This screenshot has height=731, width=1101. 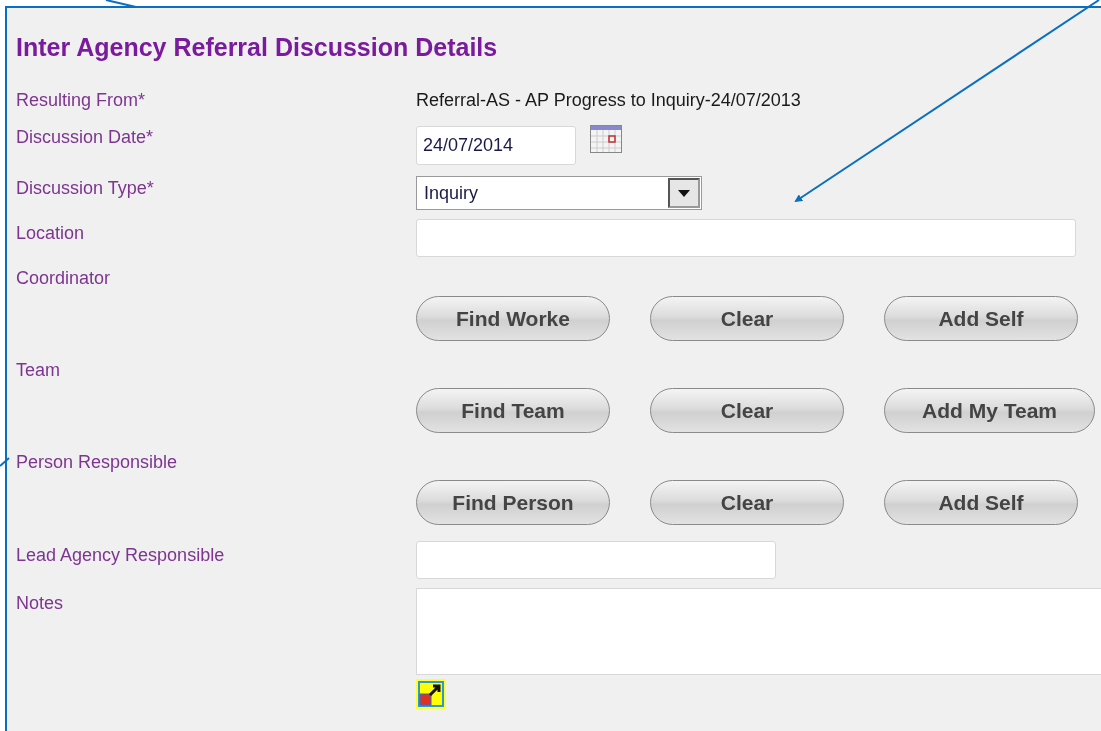 What do you see at coordinates (81, 100) in the screenshot?
I see `field-label: Resulting From*` at bounding box center [81, 100].